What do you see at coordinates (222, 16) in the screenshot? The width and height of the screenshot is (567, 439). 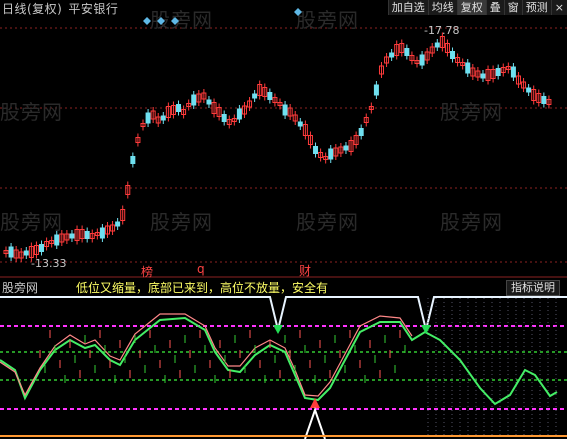 I see `event-markers` at bounding box center [222, 16].